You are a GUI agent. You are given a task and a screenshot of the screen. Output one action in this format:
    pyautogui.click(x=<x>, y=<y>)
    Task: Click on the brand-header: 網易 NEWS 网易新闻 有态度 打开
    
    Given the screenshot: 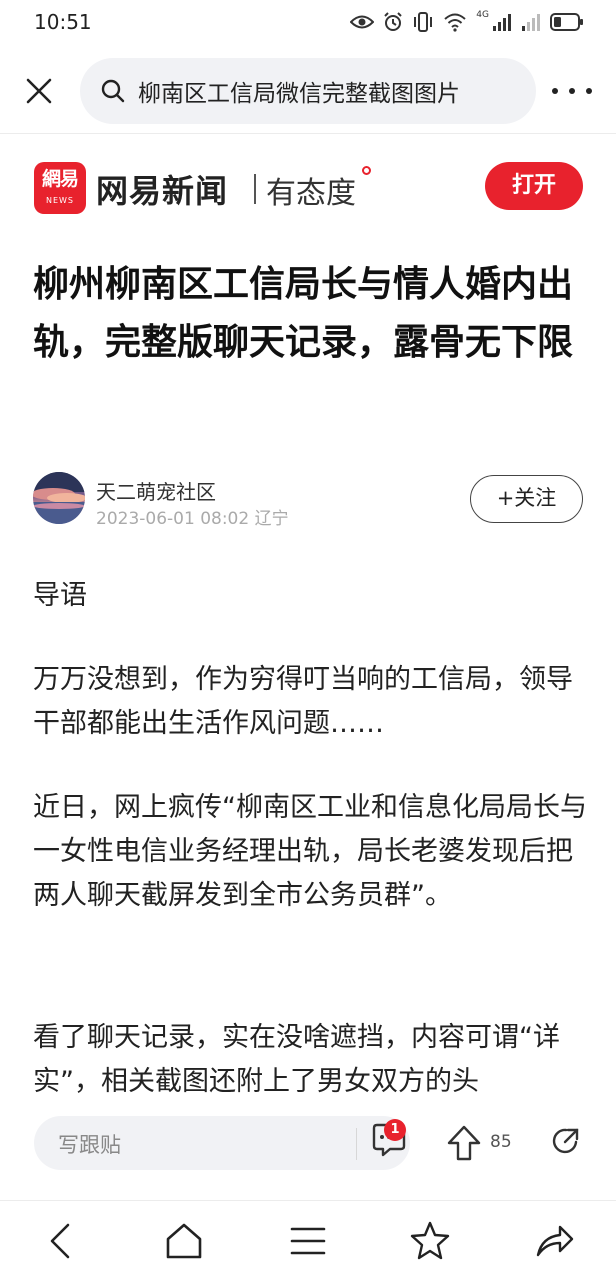 What is the action you would take?
    pyautogui.click(x=308, y=186)
    